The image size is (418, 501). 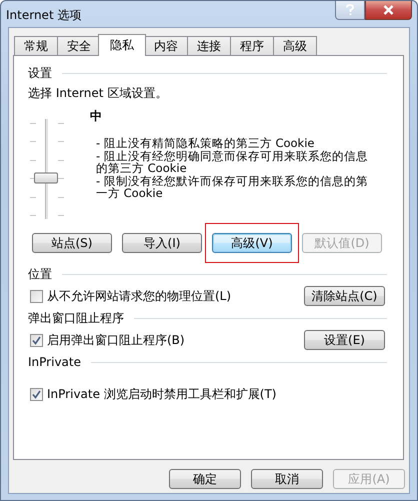 What do you see at coordinates (232, 187) in the screenshot?
I see `policy-description: - 限制没有经您默许而保存可用来联系您的信息的第一方 Cookie` at bounding box center [232, 187].